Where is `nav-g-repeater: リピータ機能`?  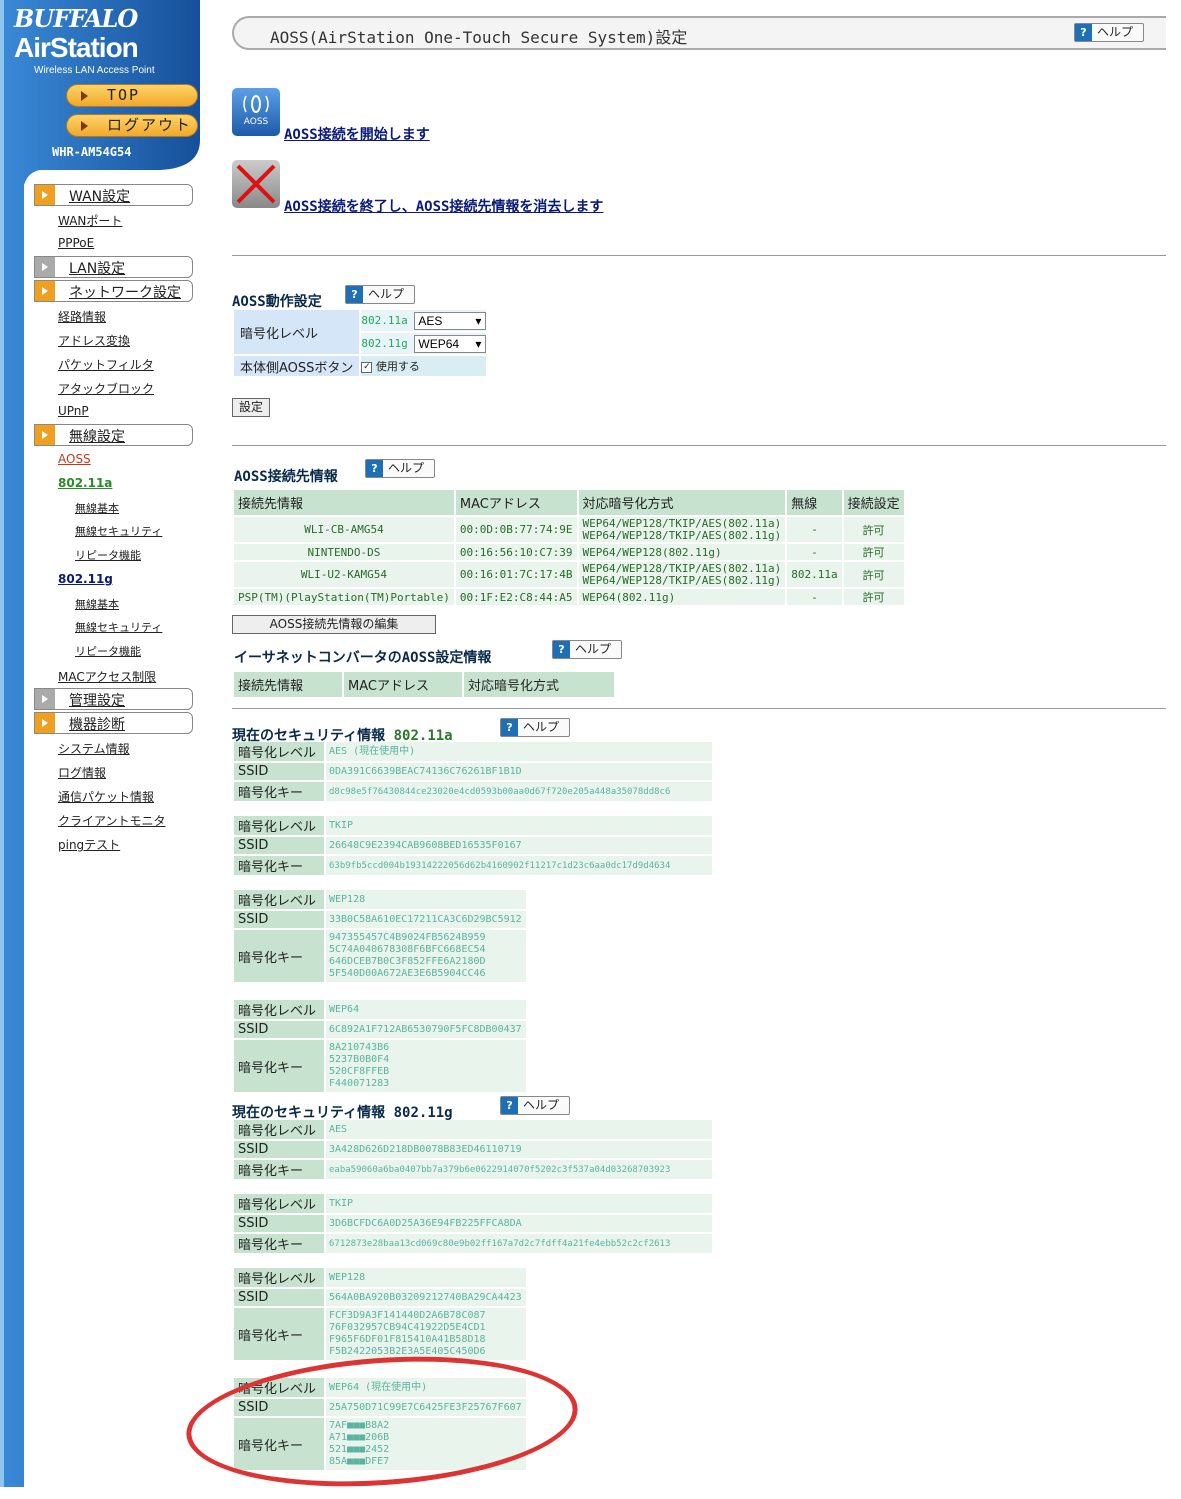
nav-g-repeater: リピータ機能 is located at coordinates (108, 651).